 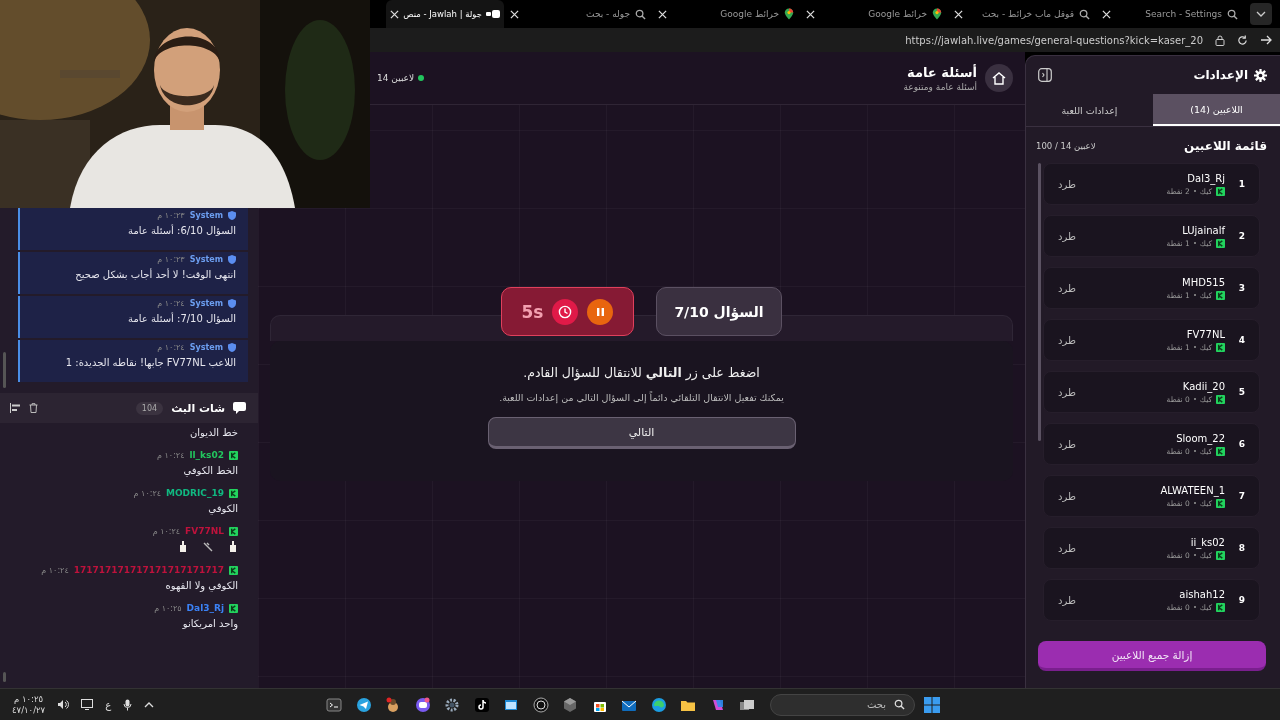 I want to click on settings-tab: اللاعبين (14), so click(x=1216, y=110).